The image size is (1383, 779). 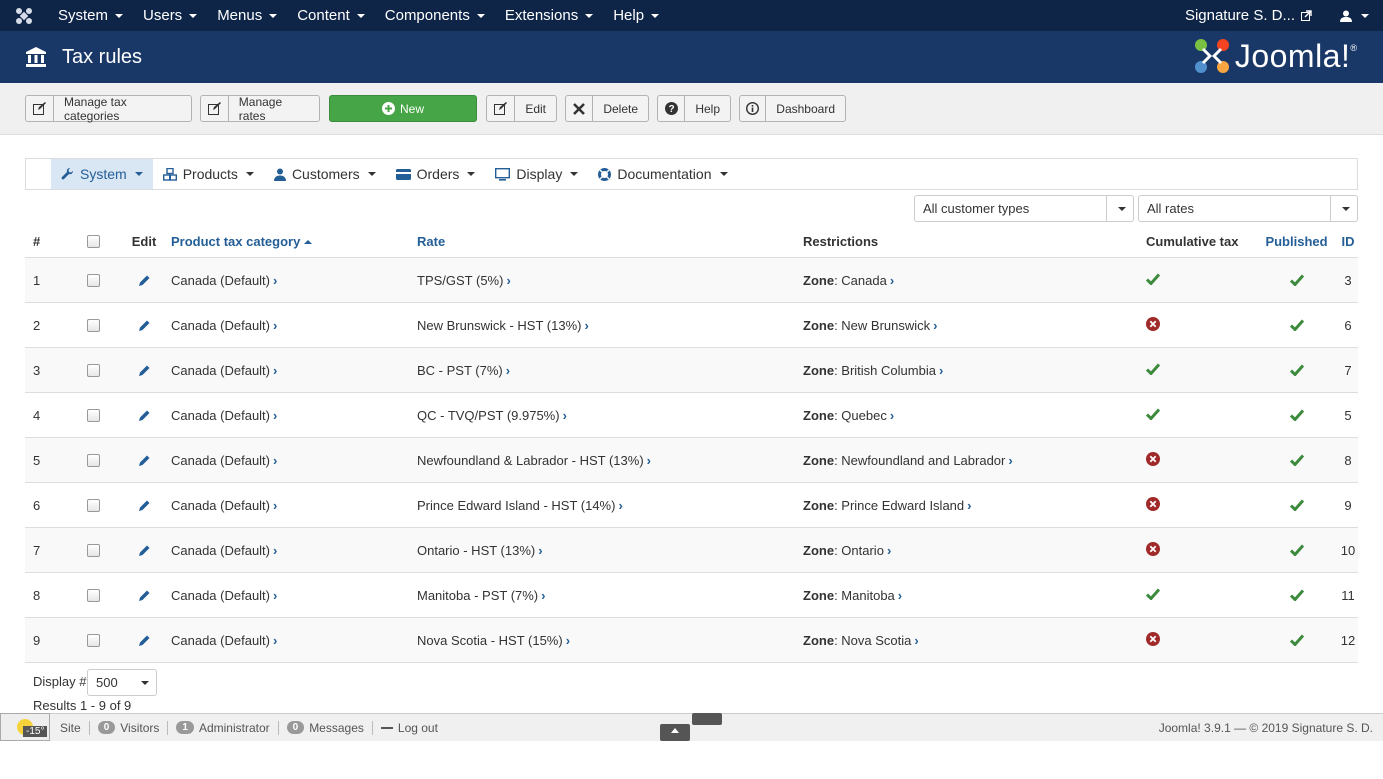 What do you see at coordinates (974, 550) in the screenshot?
I see `row-restriction-link: Zone: Ontario ›` at bounding box center [974, 550].